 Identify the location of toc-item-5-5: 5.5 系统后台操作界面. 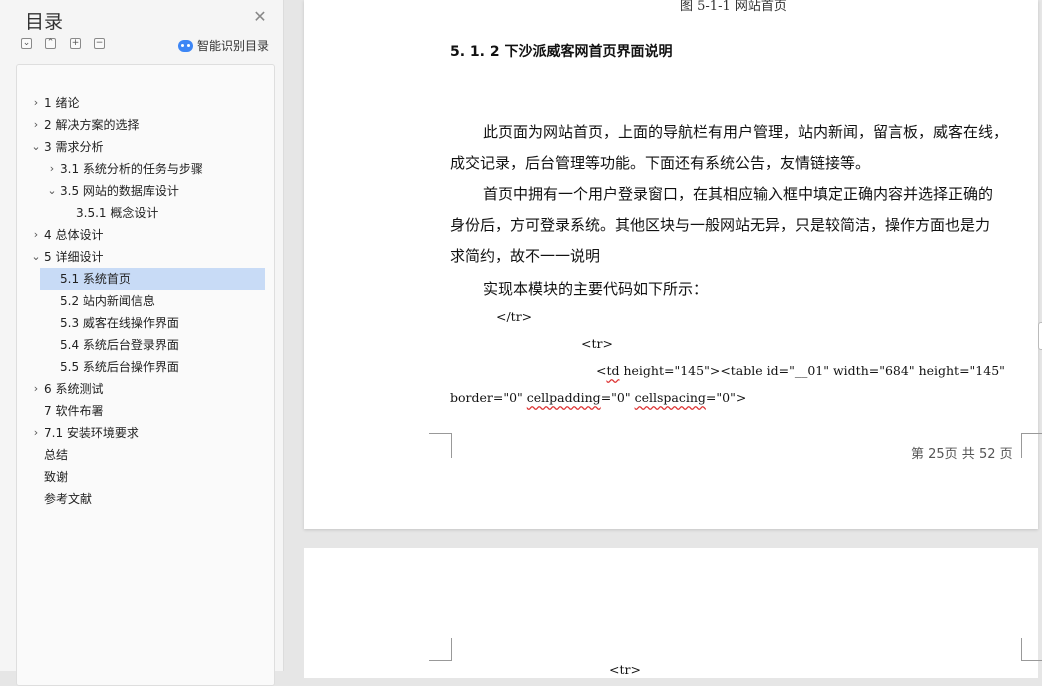
(152, 367).